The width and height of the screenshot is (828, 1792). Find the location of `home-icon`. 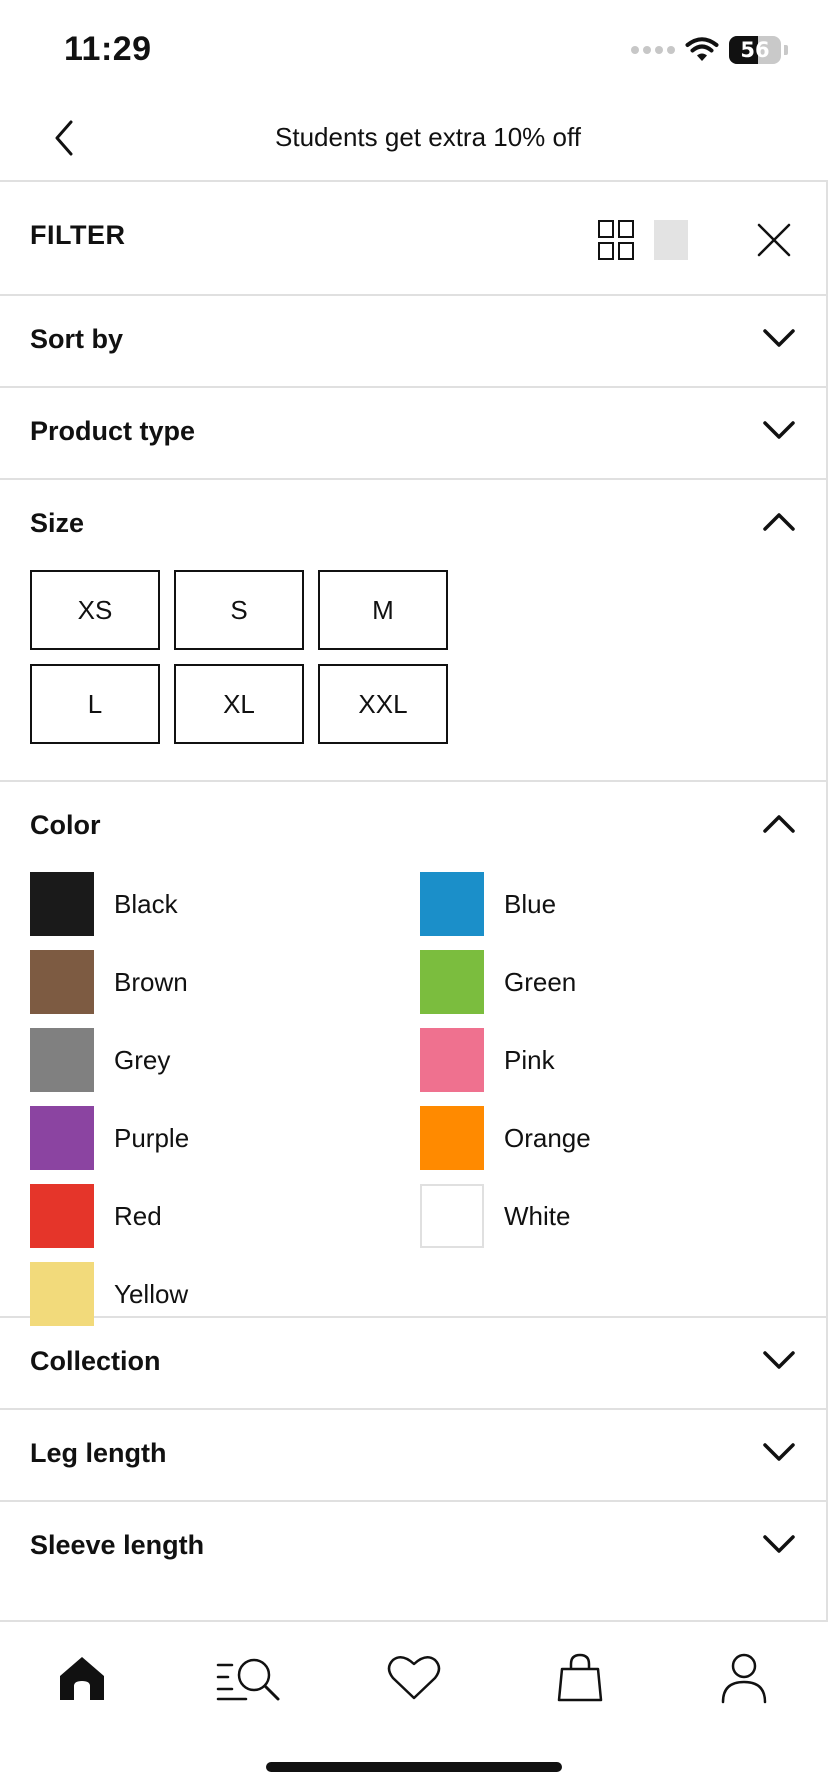

home-icon is located at coordinates (82, 1678).